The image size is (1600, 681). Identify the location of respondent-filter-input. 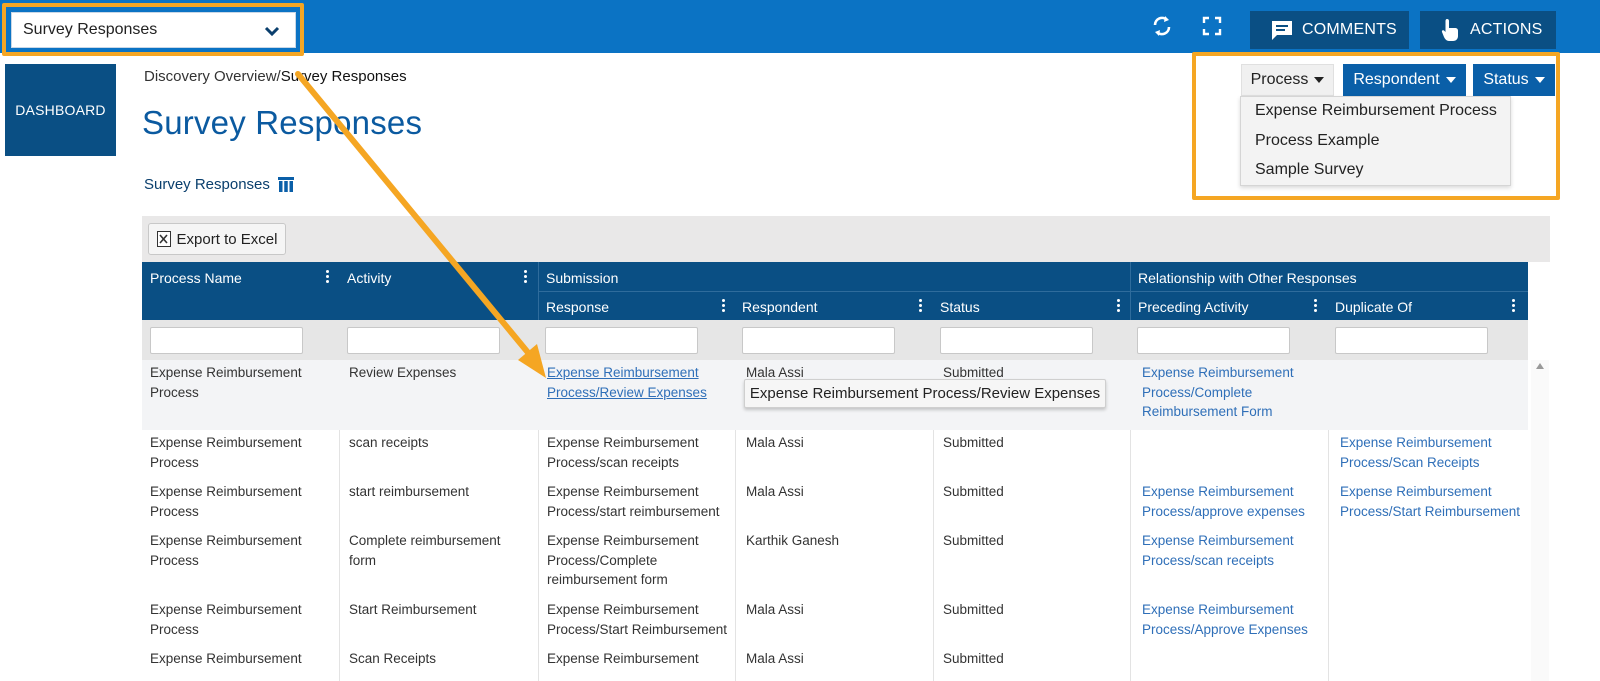
(818, 340).